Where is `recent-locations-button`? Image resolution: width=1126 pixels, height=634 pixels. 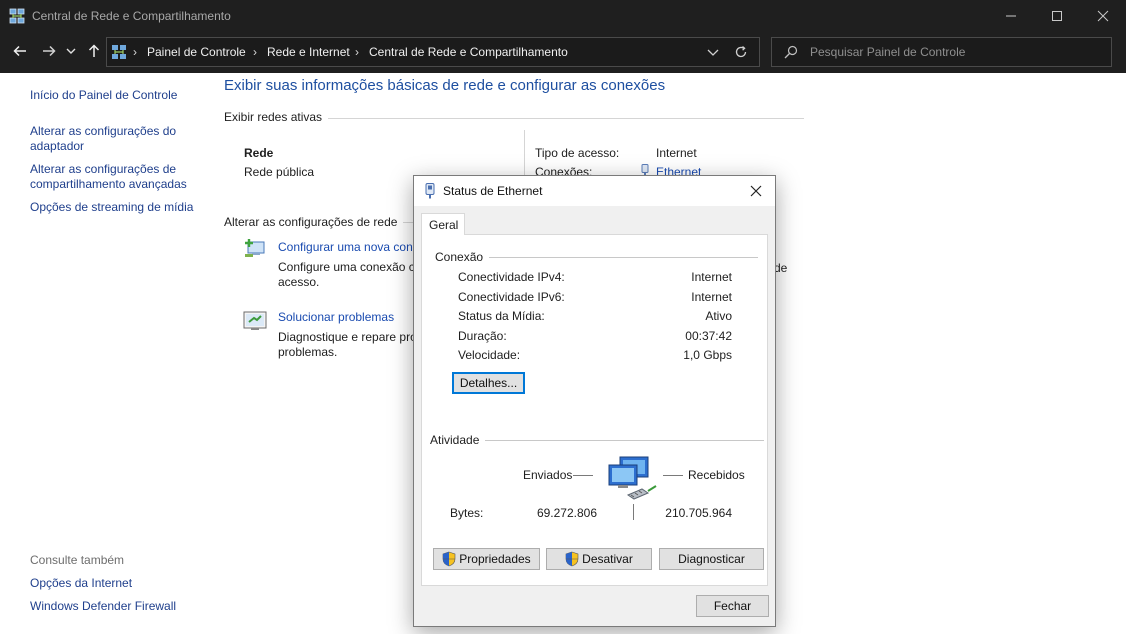
recent-locations-button is located at coordinates (71, 51).